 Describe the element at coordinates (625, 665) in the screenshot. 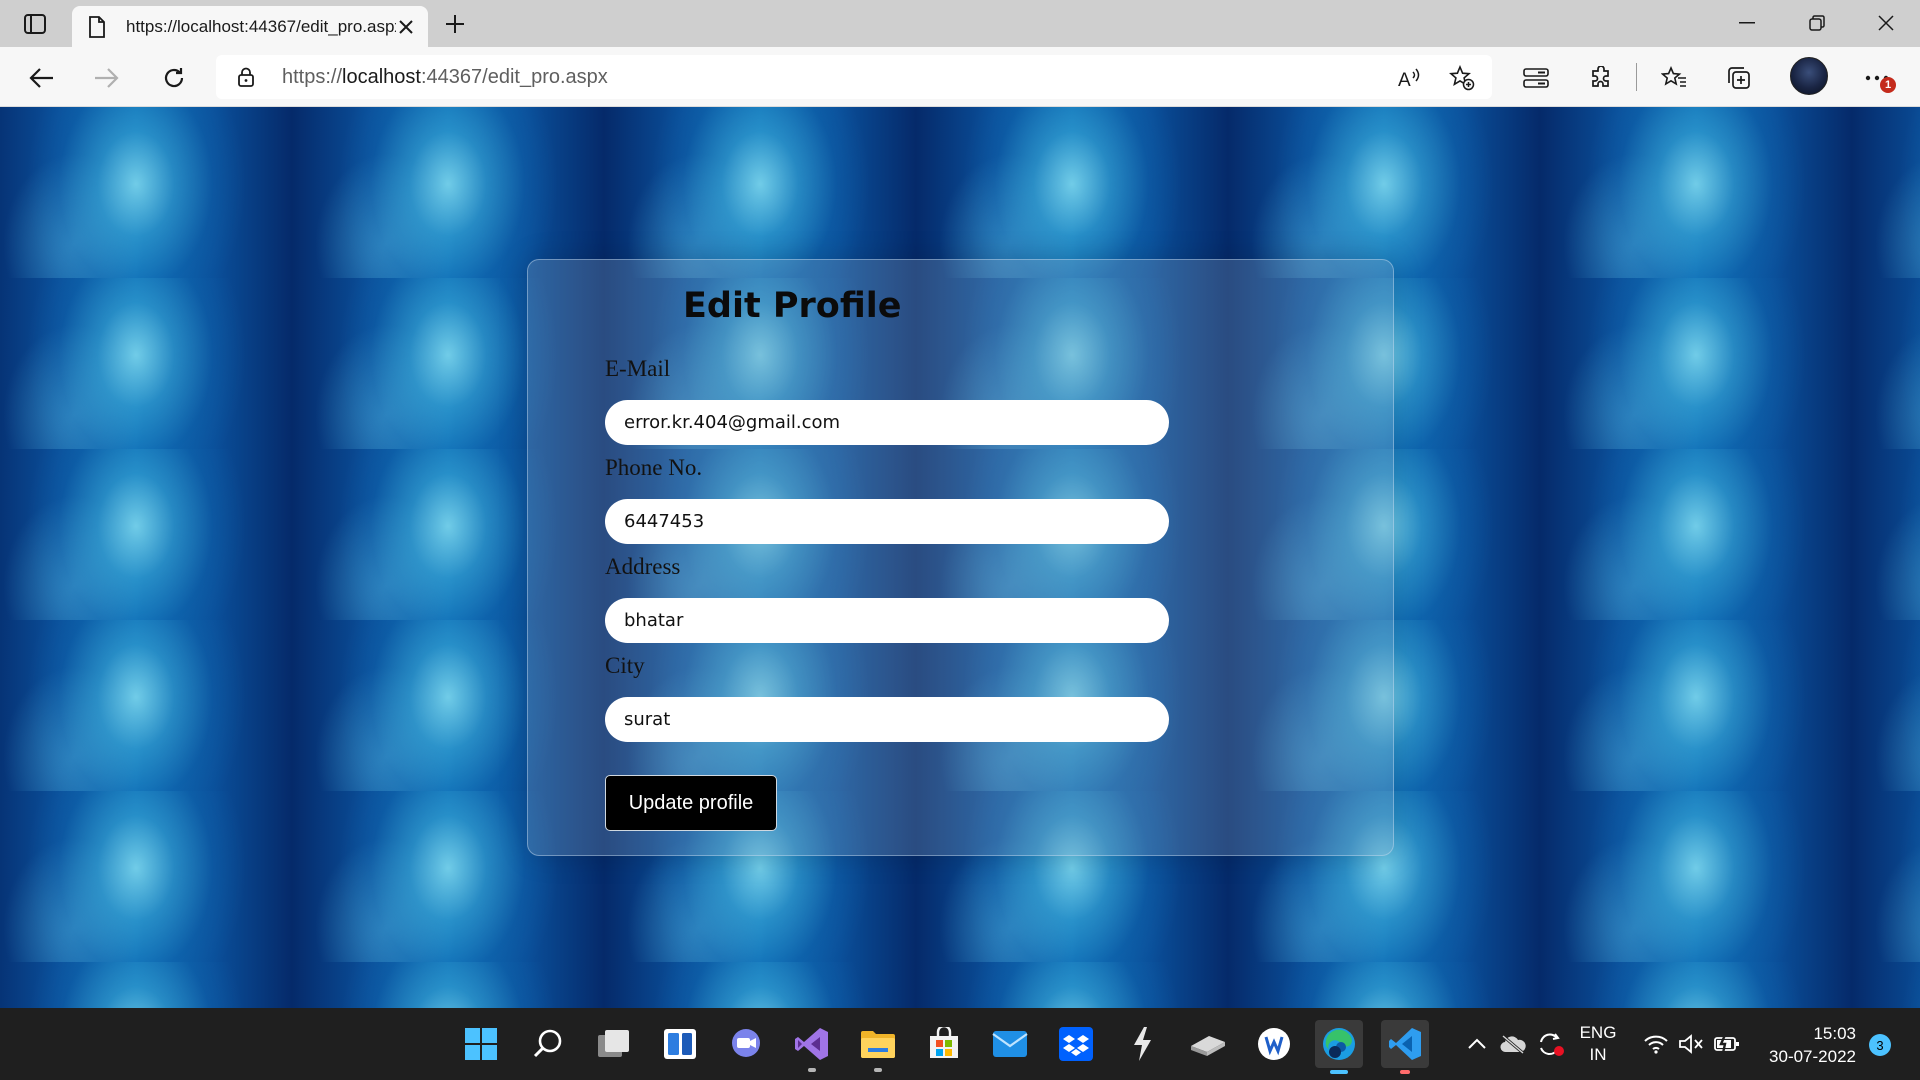

I see `city-label: City` at that location.